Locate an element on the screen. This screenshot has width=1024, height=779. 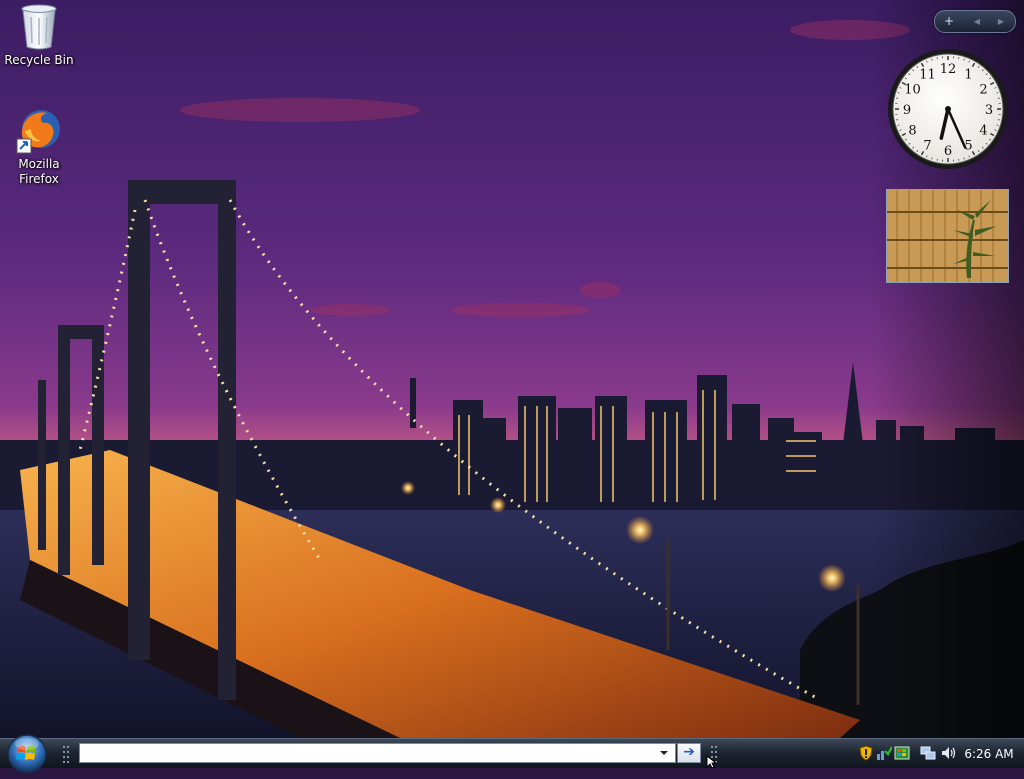
network-icon is located at coordinates (928, 753).